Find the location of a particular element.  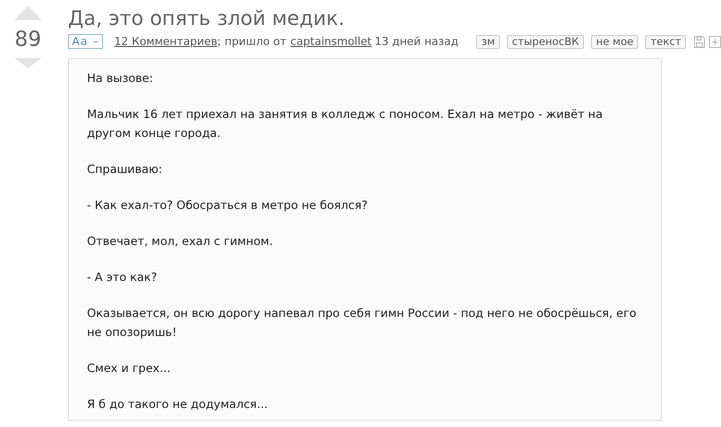

tag-link: текст is located at coordinates (665, 41).